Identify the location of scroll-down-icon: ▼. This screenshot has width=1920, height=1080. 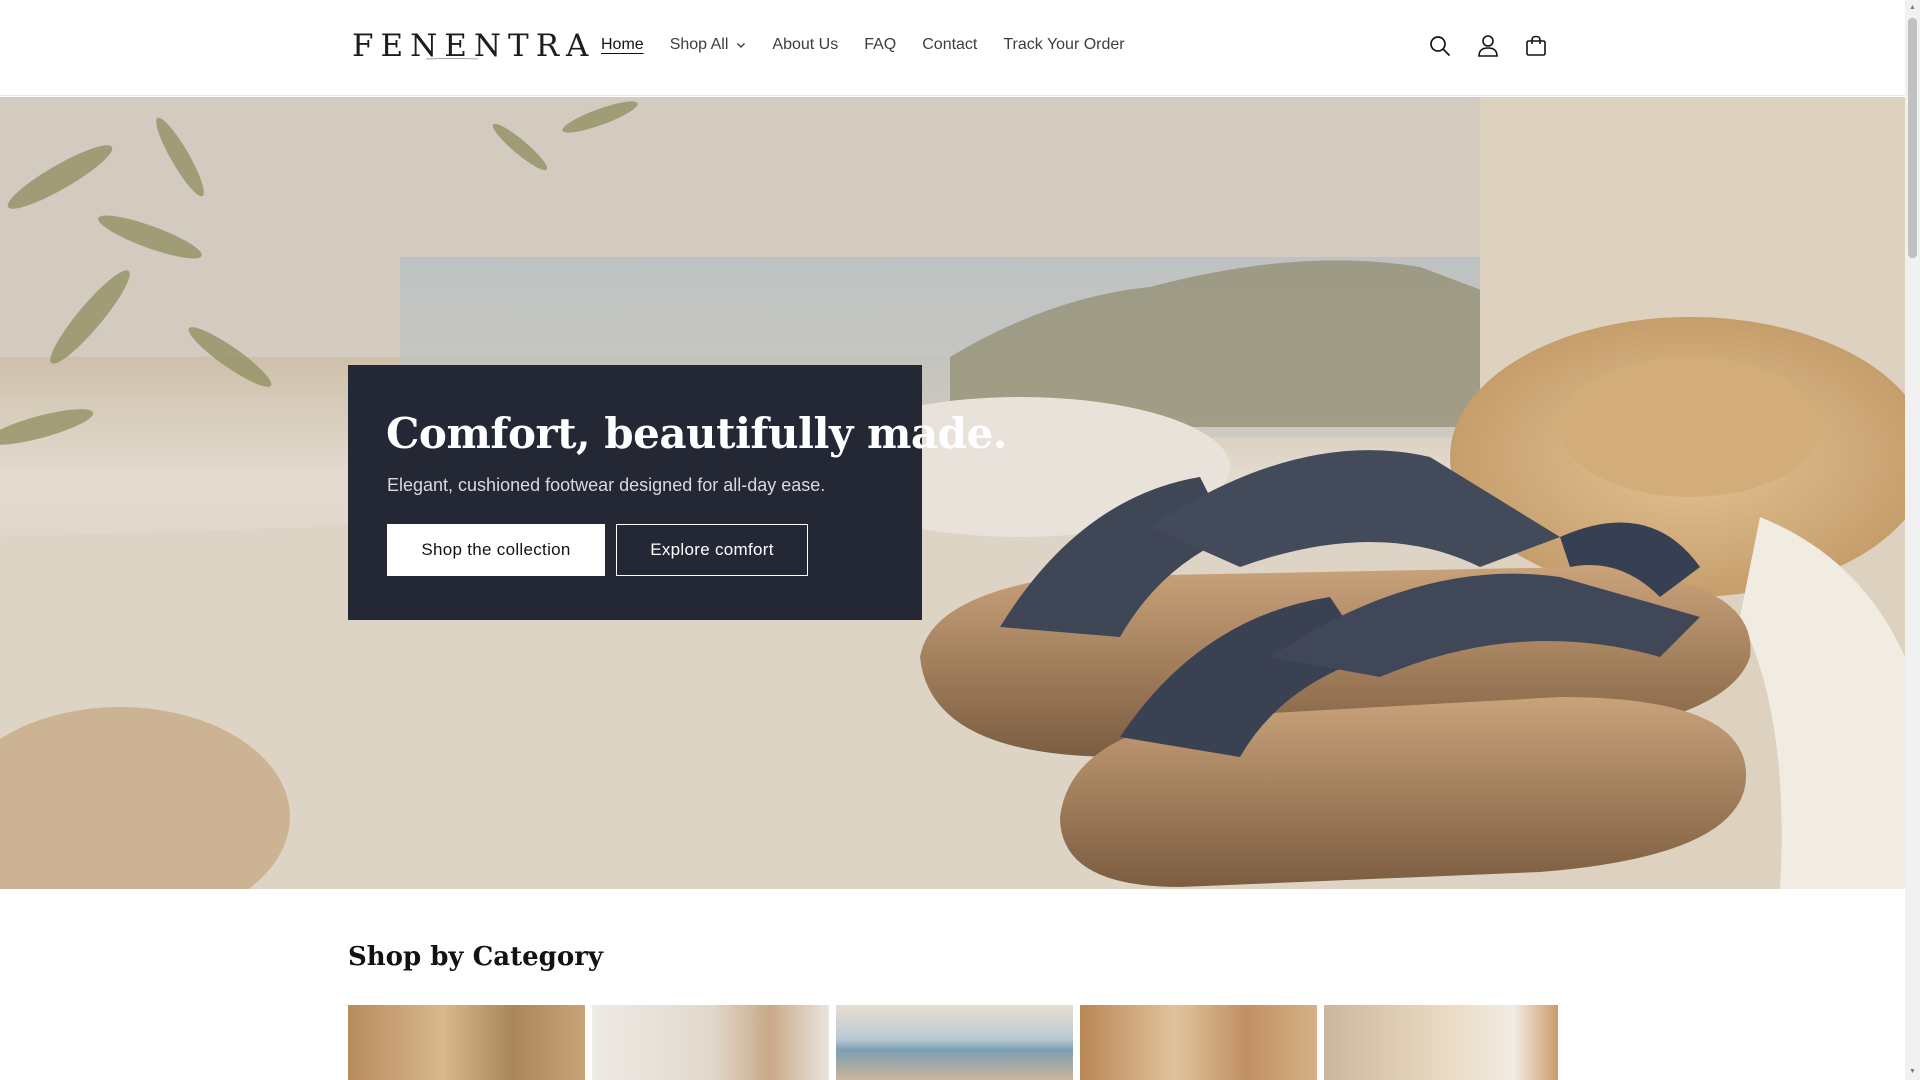
(1912, 1072).